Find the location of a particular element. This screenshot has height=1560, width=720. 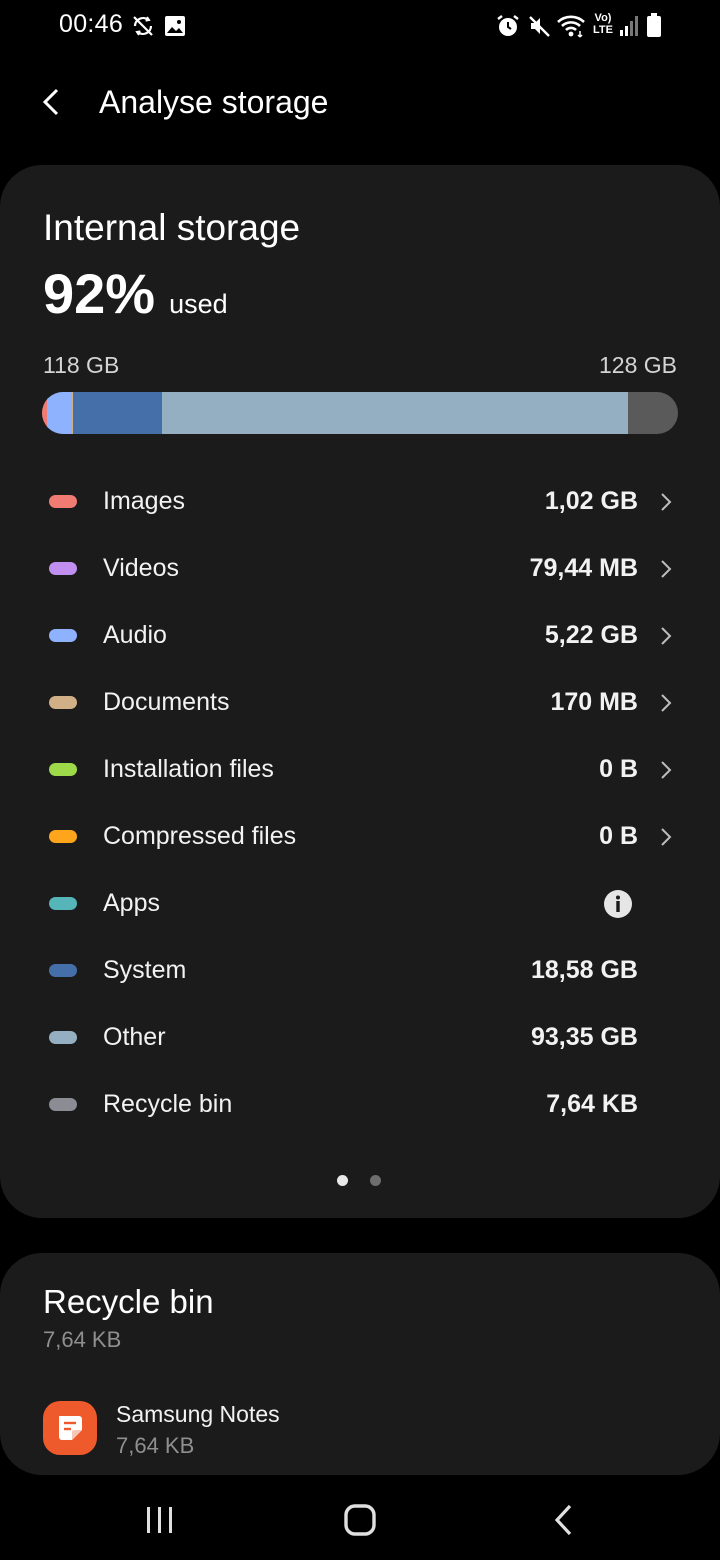

category-label: Apps is located at coordinates (131, 903).